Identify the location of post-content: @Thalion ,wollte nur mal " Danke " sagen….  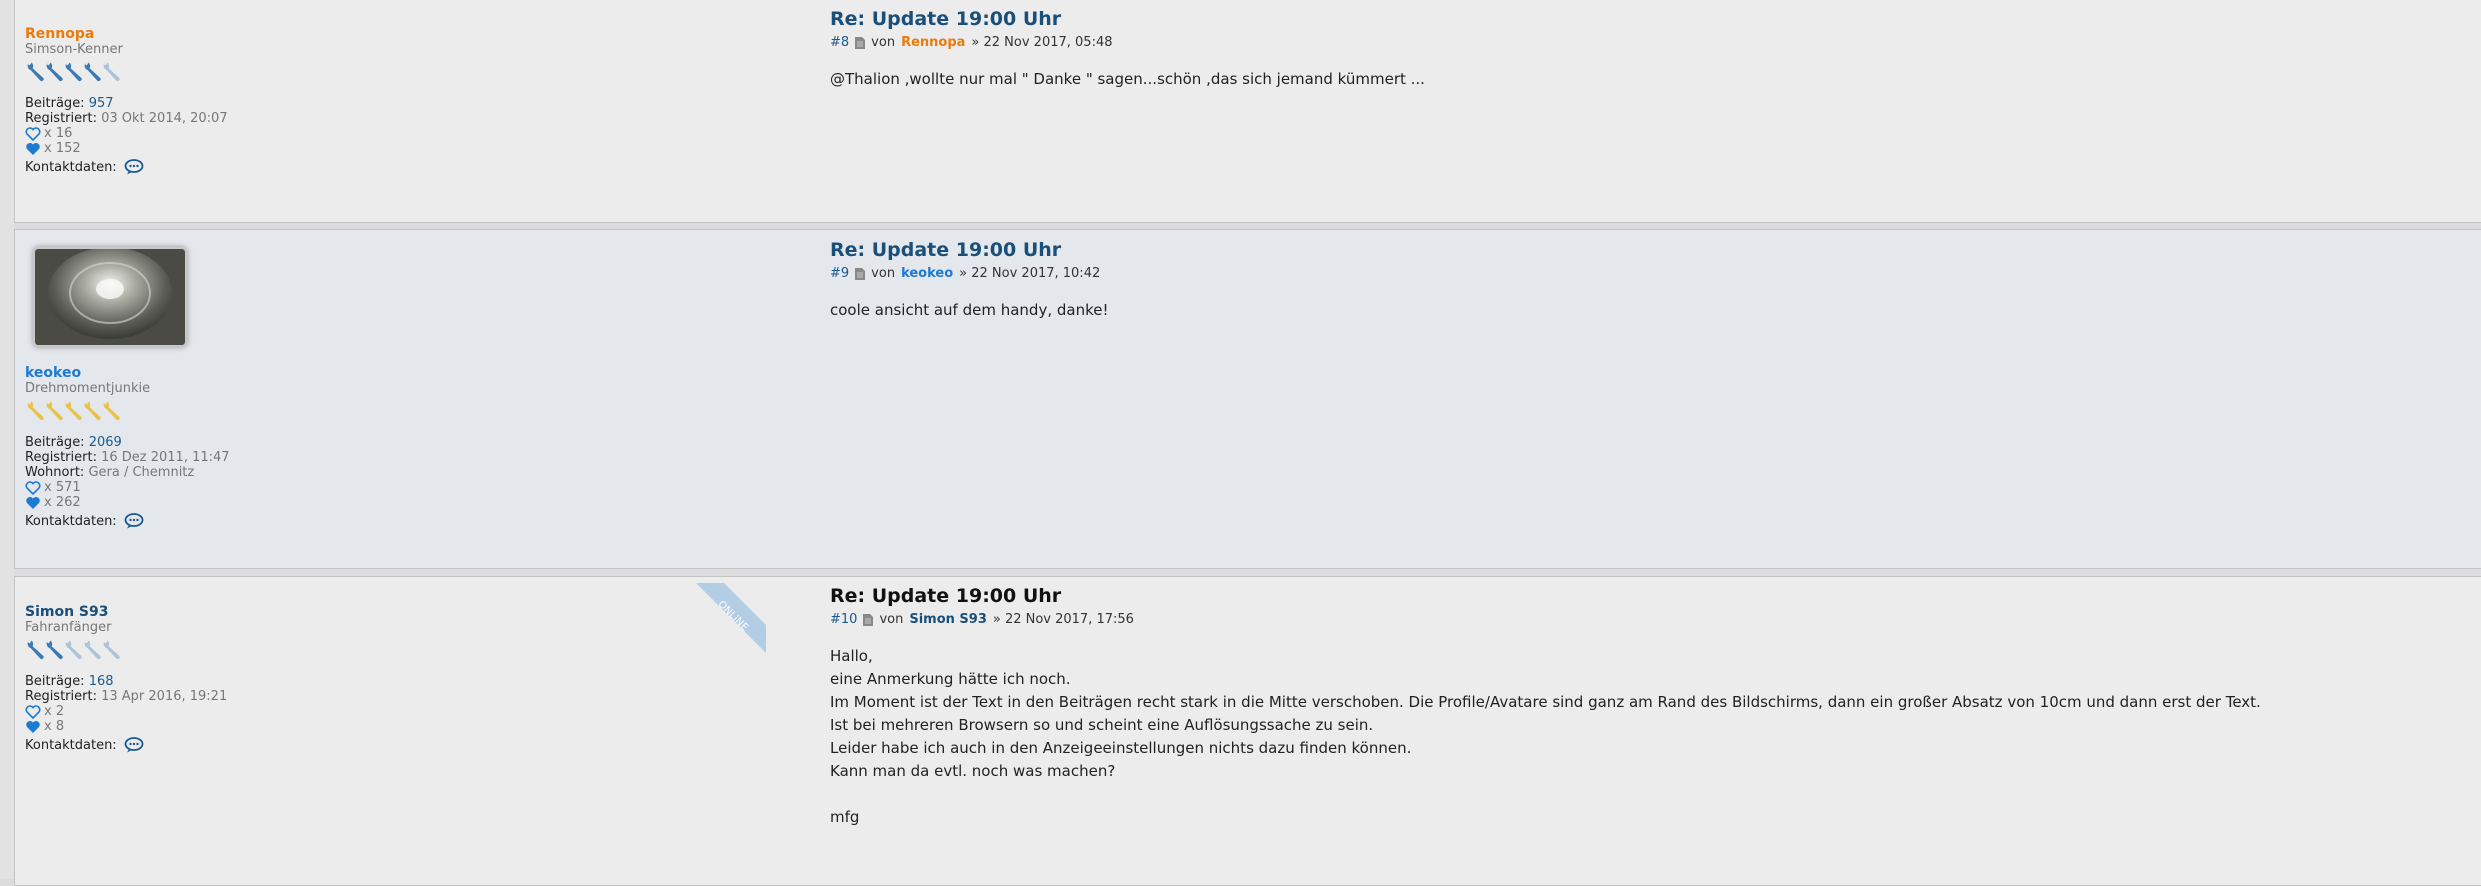
(1127, 79).